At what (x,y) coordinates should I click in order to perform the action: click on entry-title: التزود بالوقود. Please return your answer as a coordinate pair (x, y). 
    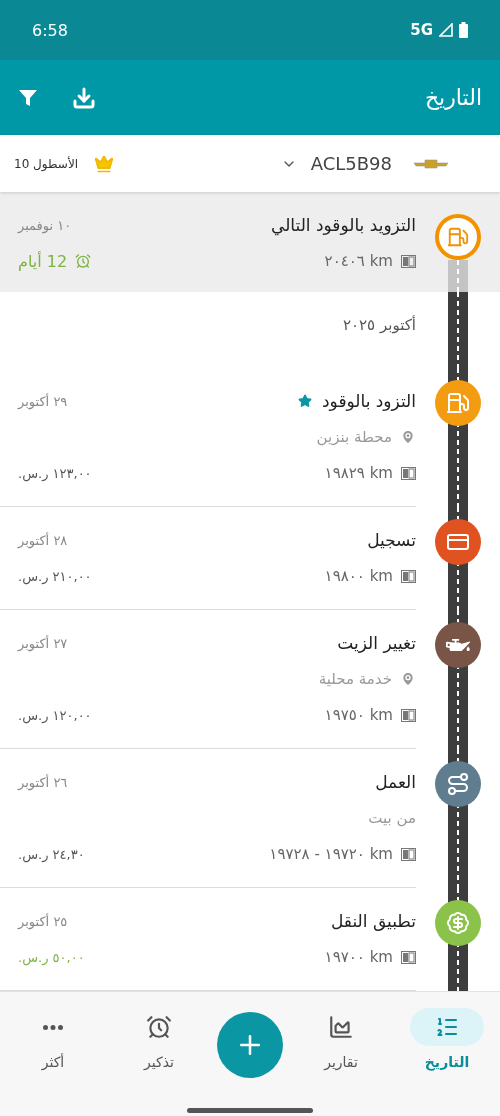
    Looking at the image, I should click on (369, 401).